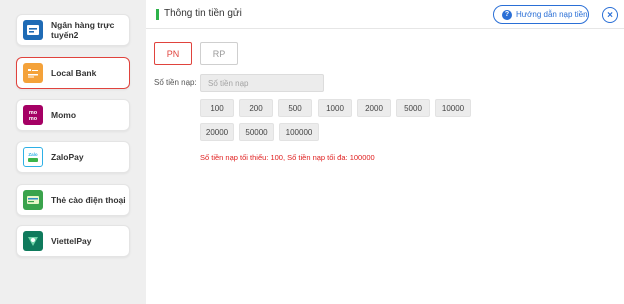 This screenshot has width=624, height=304. Describe the element at coordinates (173, 53) in the screenshot. I see `tab-pn: PN` at that location.